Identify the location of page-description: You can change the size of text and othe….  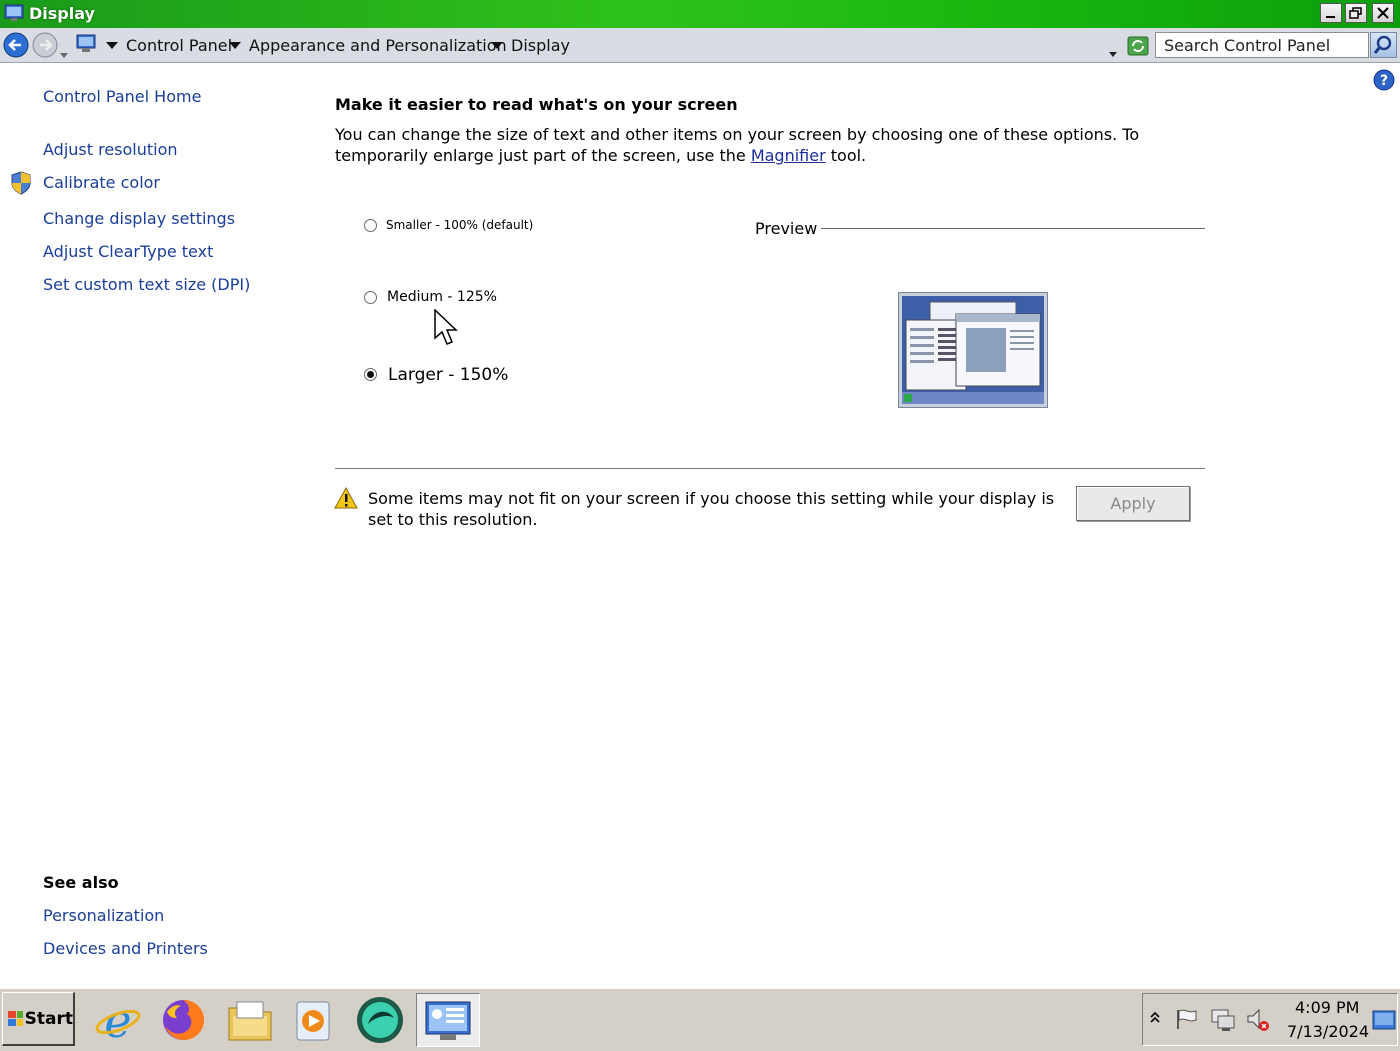
(770, 145).